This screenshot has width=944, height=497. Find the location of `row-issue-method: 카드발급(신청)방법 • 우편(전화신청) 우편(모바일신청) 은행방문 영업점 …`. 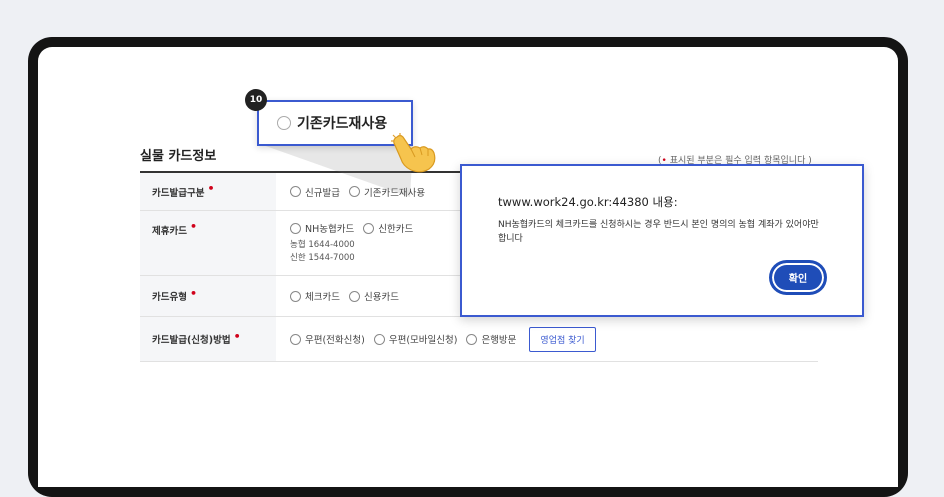

row-issue-method: 카드발급(신청)방법 • 우편(전화신청) 우편(모바일신청) 은행방문 영업점 … is located at coordinates (479, 339).